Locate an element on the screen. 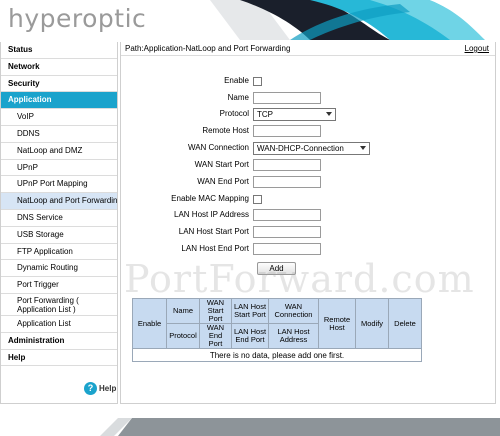 The height and width of the screenshot is (436, 500). header: hyperoptic is located at coordinates (250, 20).